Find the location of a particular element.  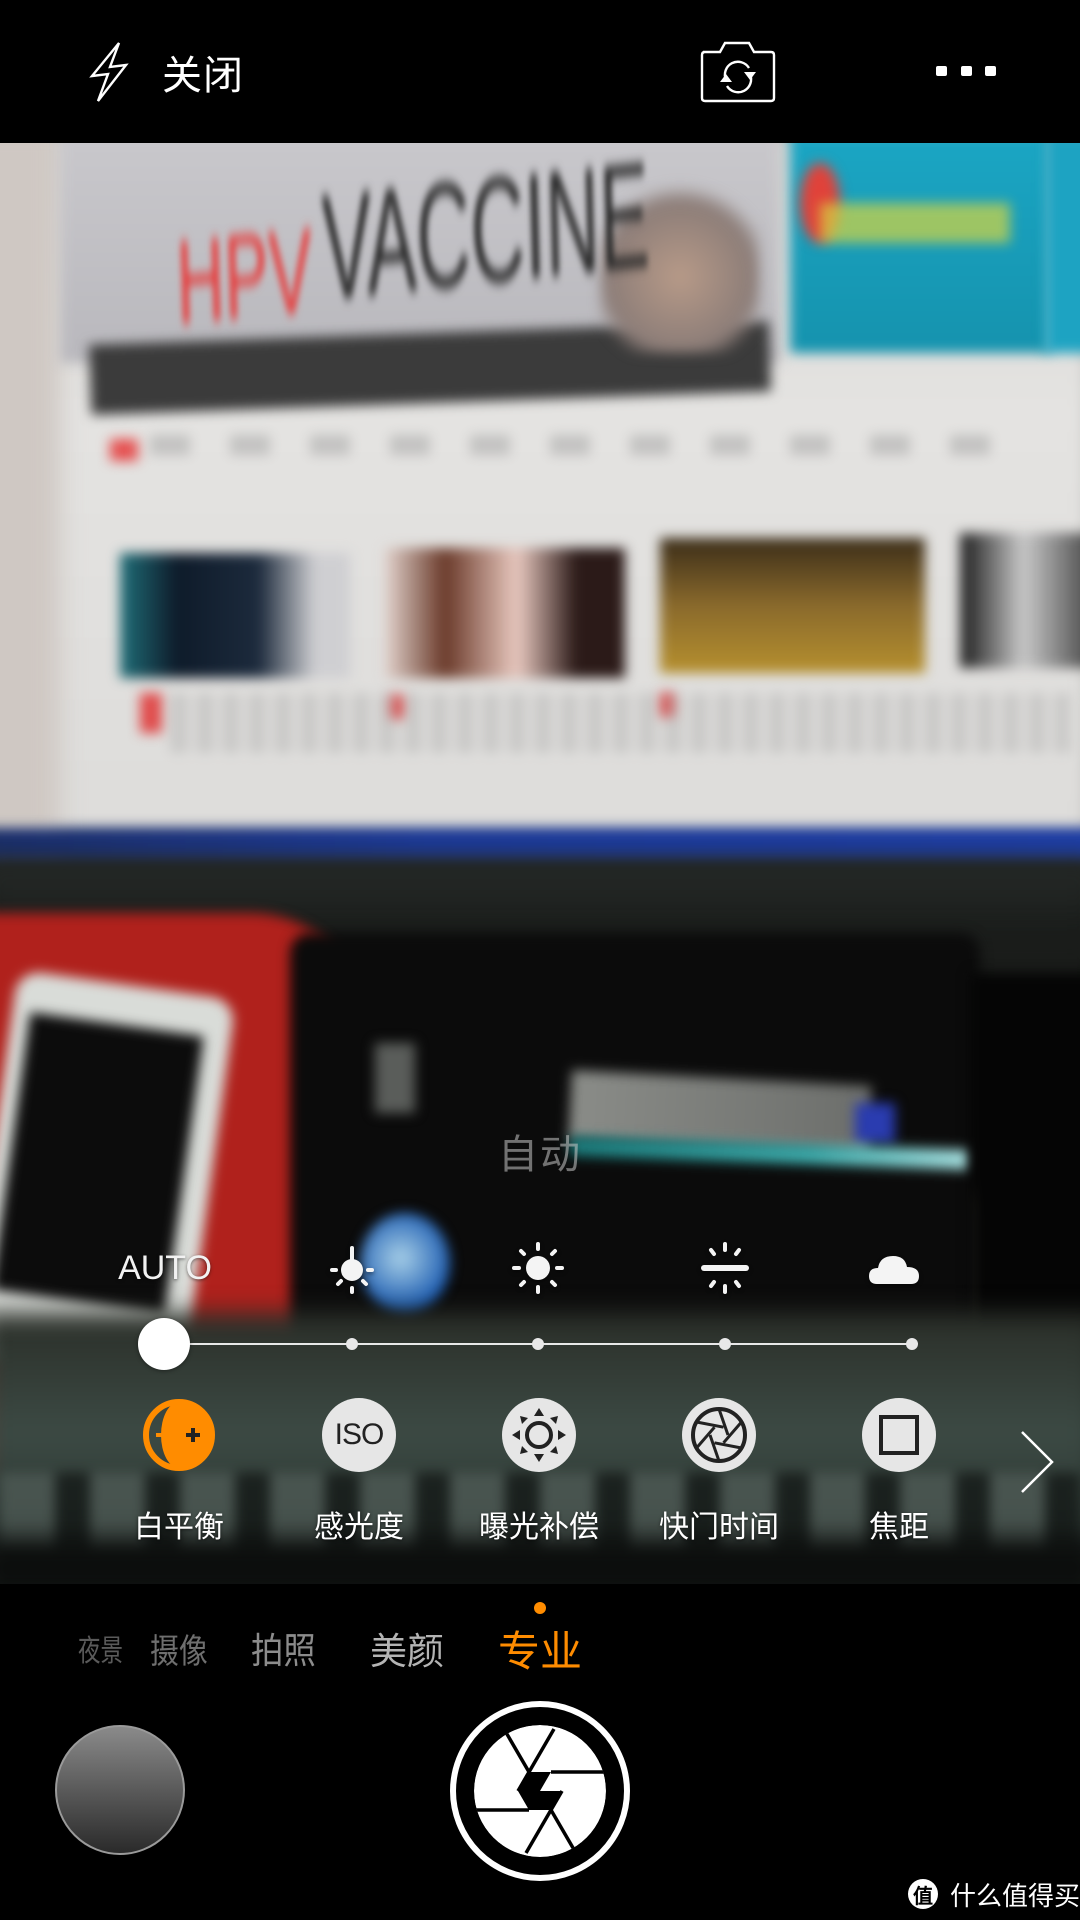

pro-control-label: 白平衡 is located at coordinates (179, 1527).